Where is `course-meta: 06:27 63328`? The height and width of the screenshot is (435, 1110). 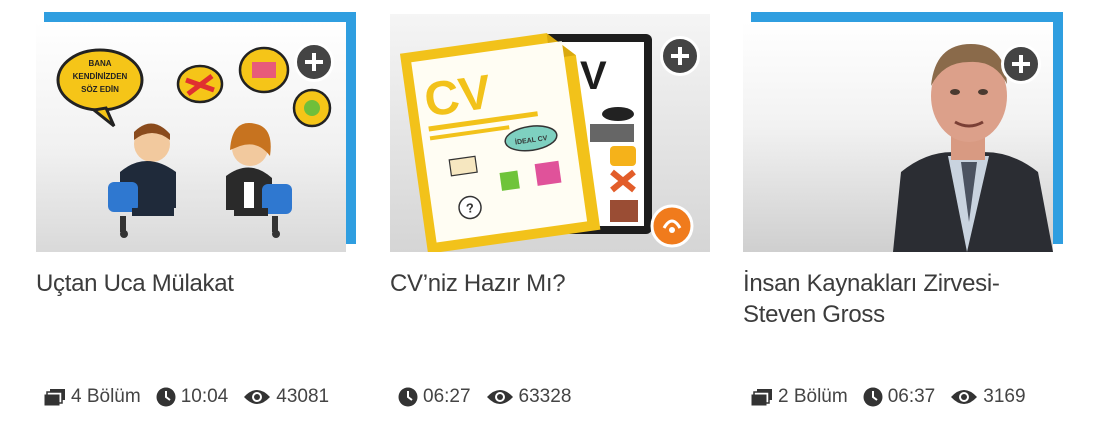
course-meta: 06:27 63328 is located at coordinates (492, 397).